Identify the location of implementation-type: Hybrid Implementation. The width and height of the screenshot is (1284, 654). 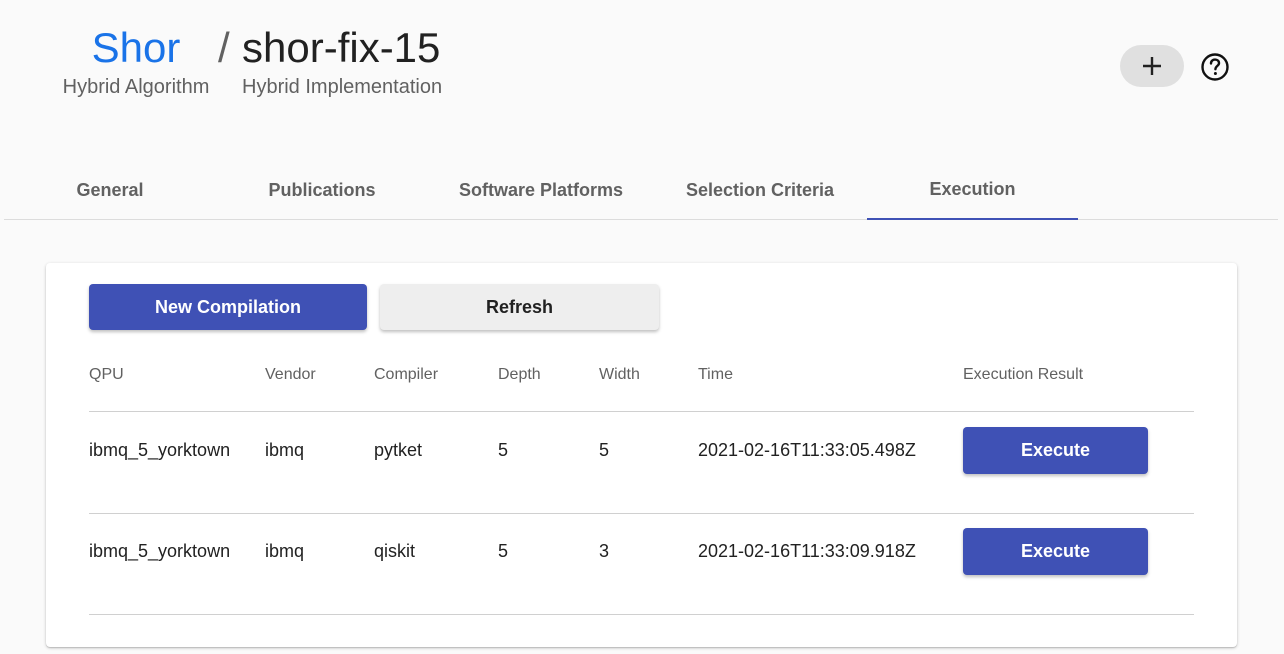
(342, 87).